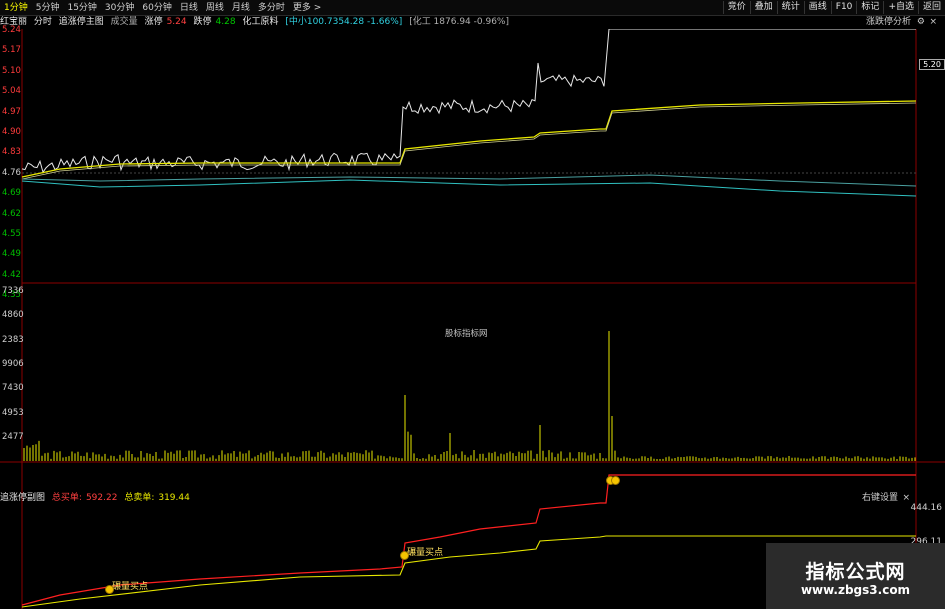  What do you see at coordinates (344, 22) in the screenshot?
I see `index-1: [中小100.7354.28 -1.66%]` at bounding box center [344, 22].